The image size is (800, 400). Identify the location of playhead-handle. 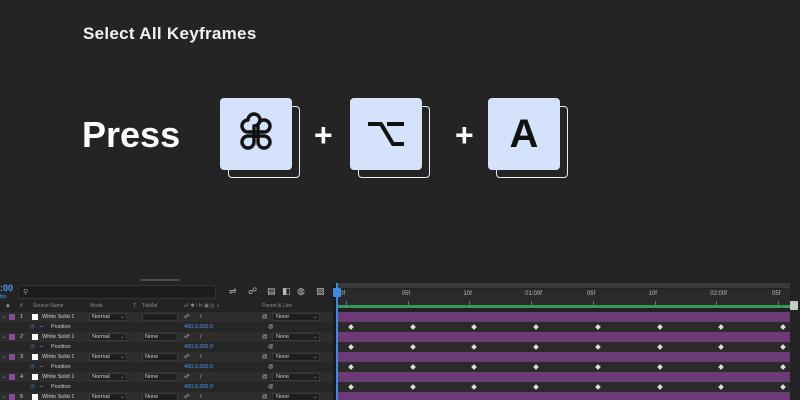
(337, 292).